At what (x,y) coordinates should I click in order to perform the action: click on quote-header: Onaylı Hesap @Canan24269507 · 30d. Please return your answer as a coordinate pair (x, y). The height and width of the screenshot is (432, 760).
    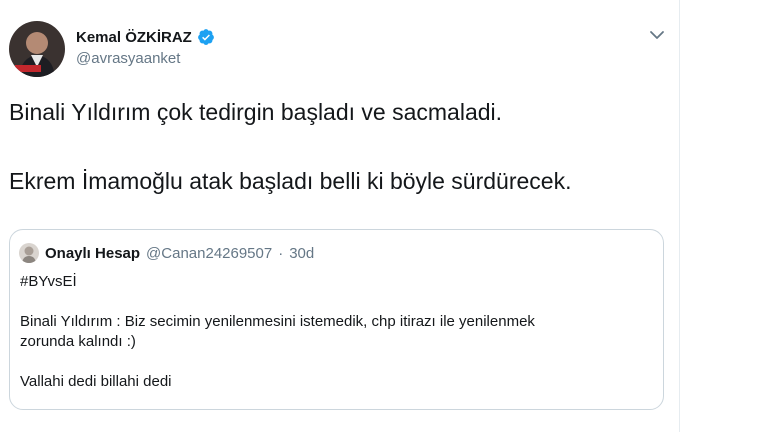
    Looking at the image, I should click on (166, 253).